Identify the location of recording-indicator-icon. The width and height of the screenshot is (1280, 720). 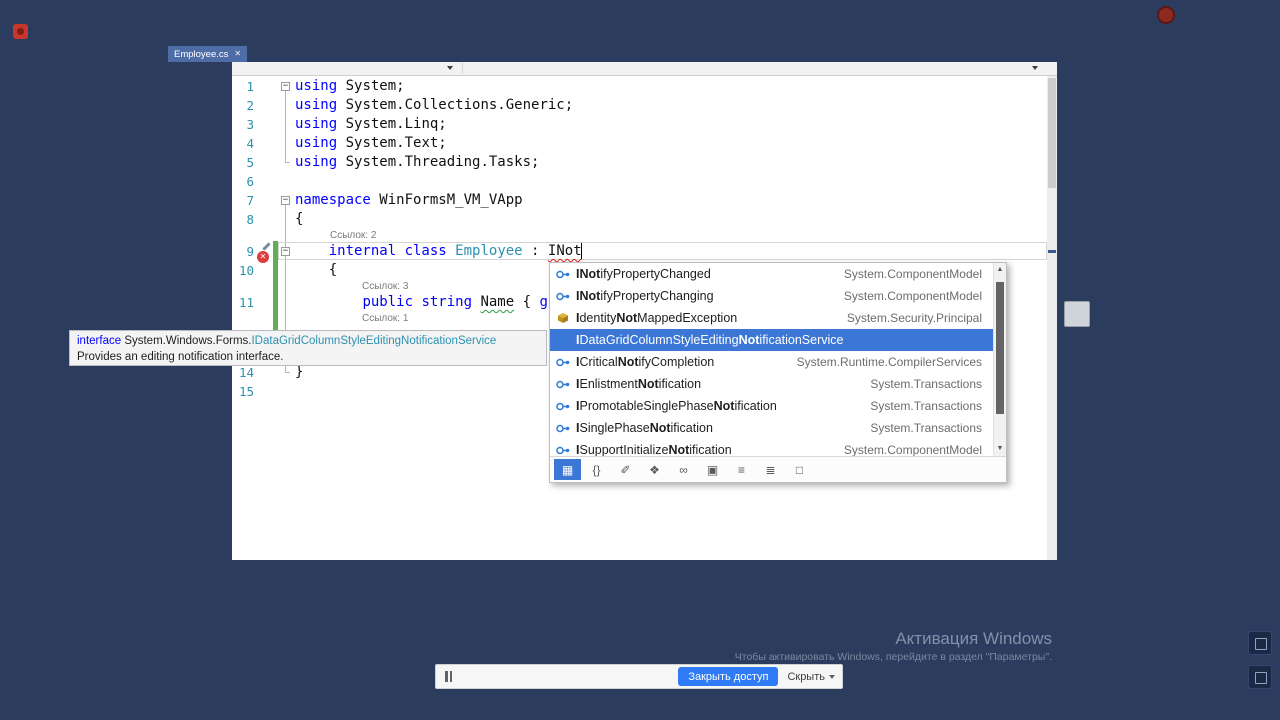
(1166, 15).